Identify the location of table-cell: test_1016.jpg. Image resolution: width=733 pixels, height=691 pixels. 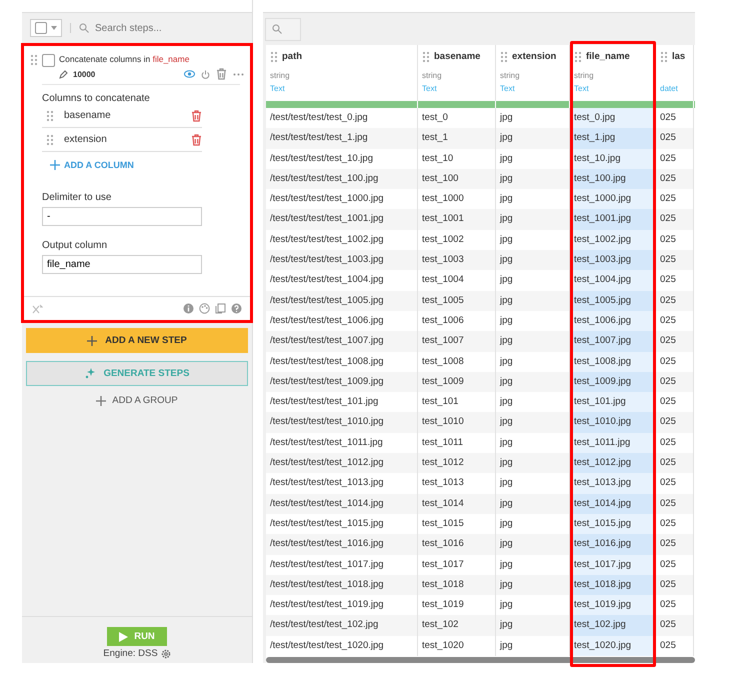
(613, 544).